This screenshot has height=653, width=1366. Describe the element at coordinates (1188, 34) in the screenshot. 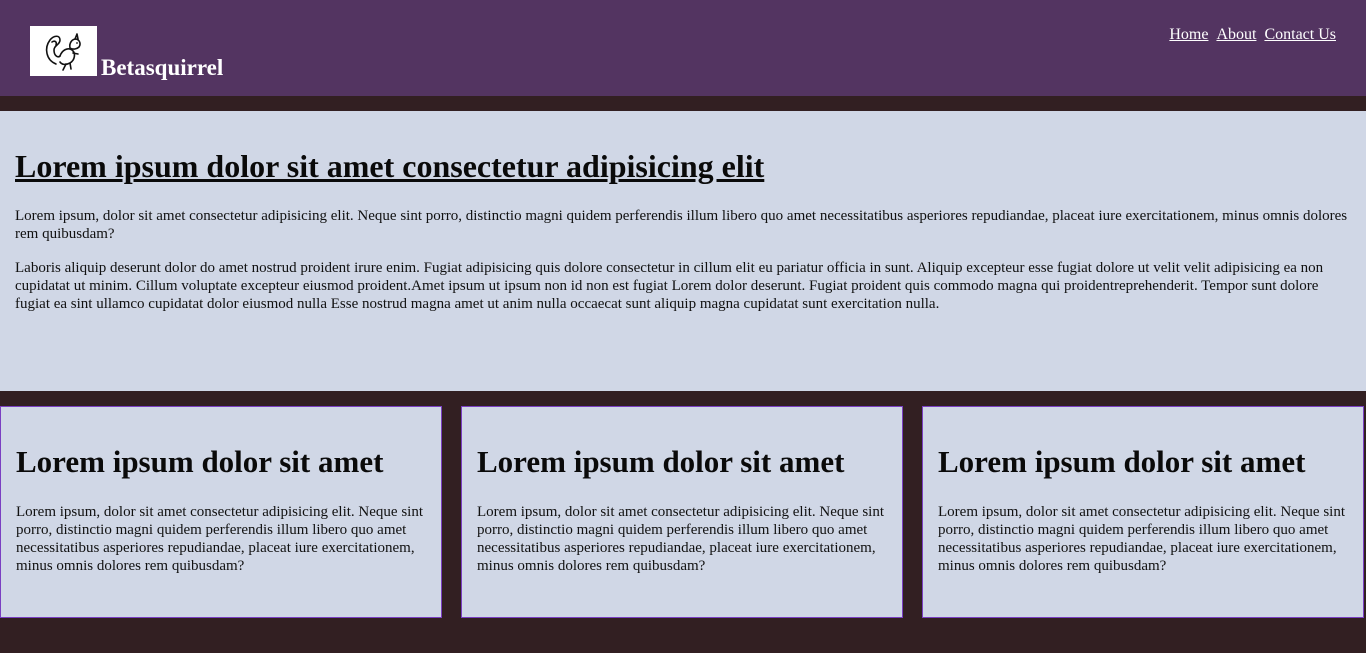

I see `nav-link-home: Home` at that location.